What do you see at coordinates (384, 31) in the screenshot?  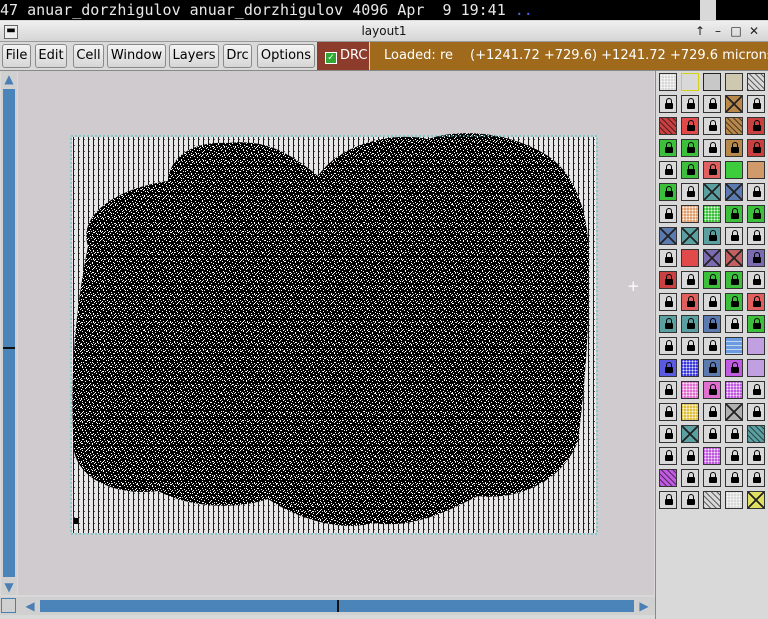 I see `window-titlebar: ▬ layout1 ↑ – □ ✕` at bounding box center [384, 31].